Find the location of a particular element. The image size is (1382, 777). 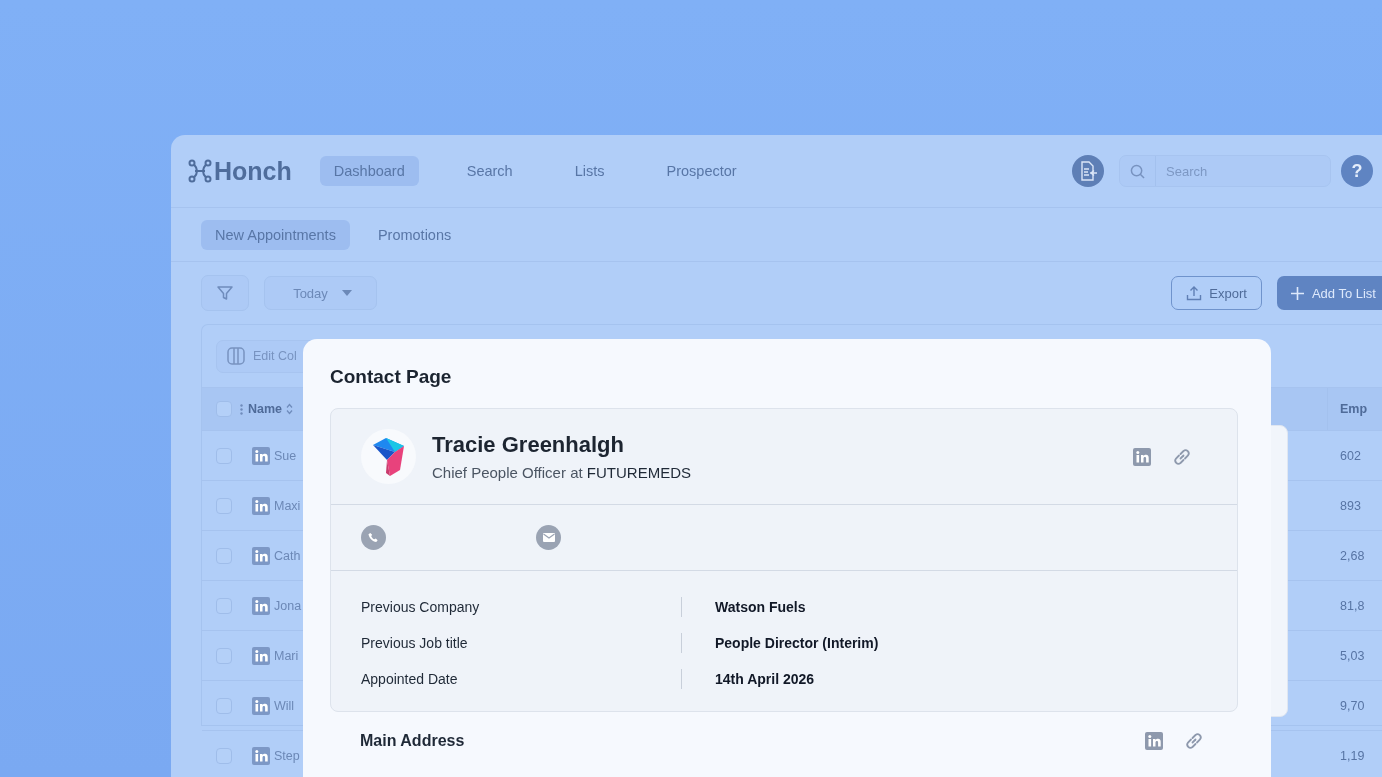

column-header: Emp is located at coordinates (1354, 409).